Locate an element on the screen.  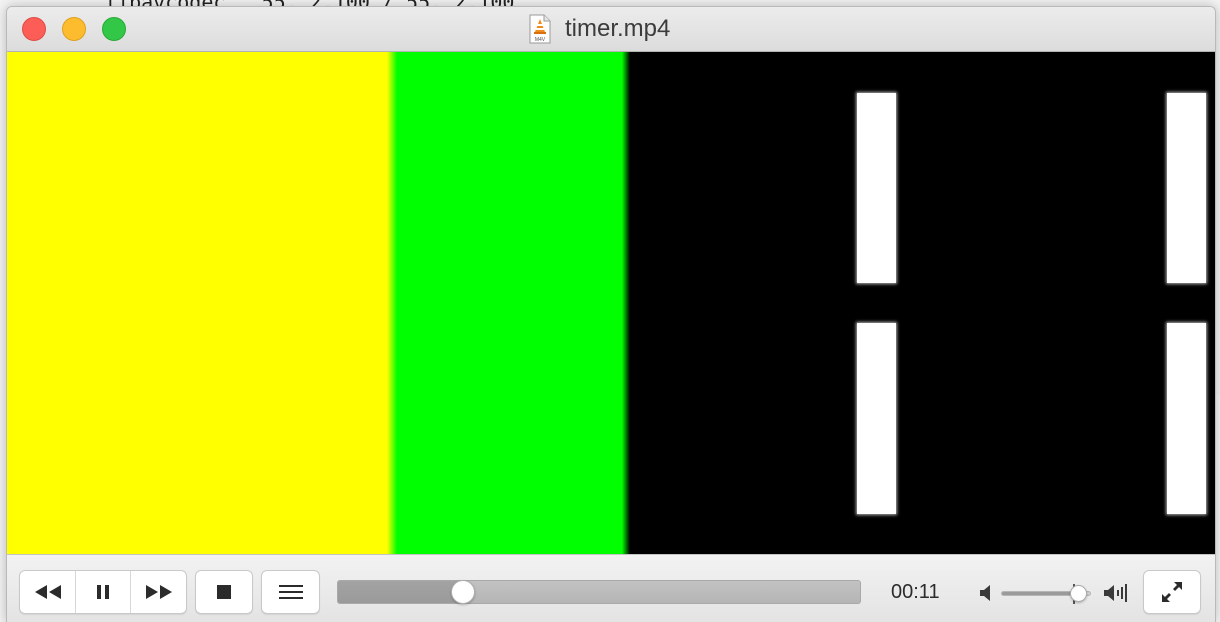
volume-level-fill is located at coordinates (1040, 593).